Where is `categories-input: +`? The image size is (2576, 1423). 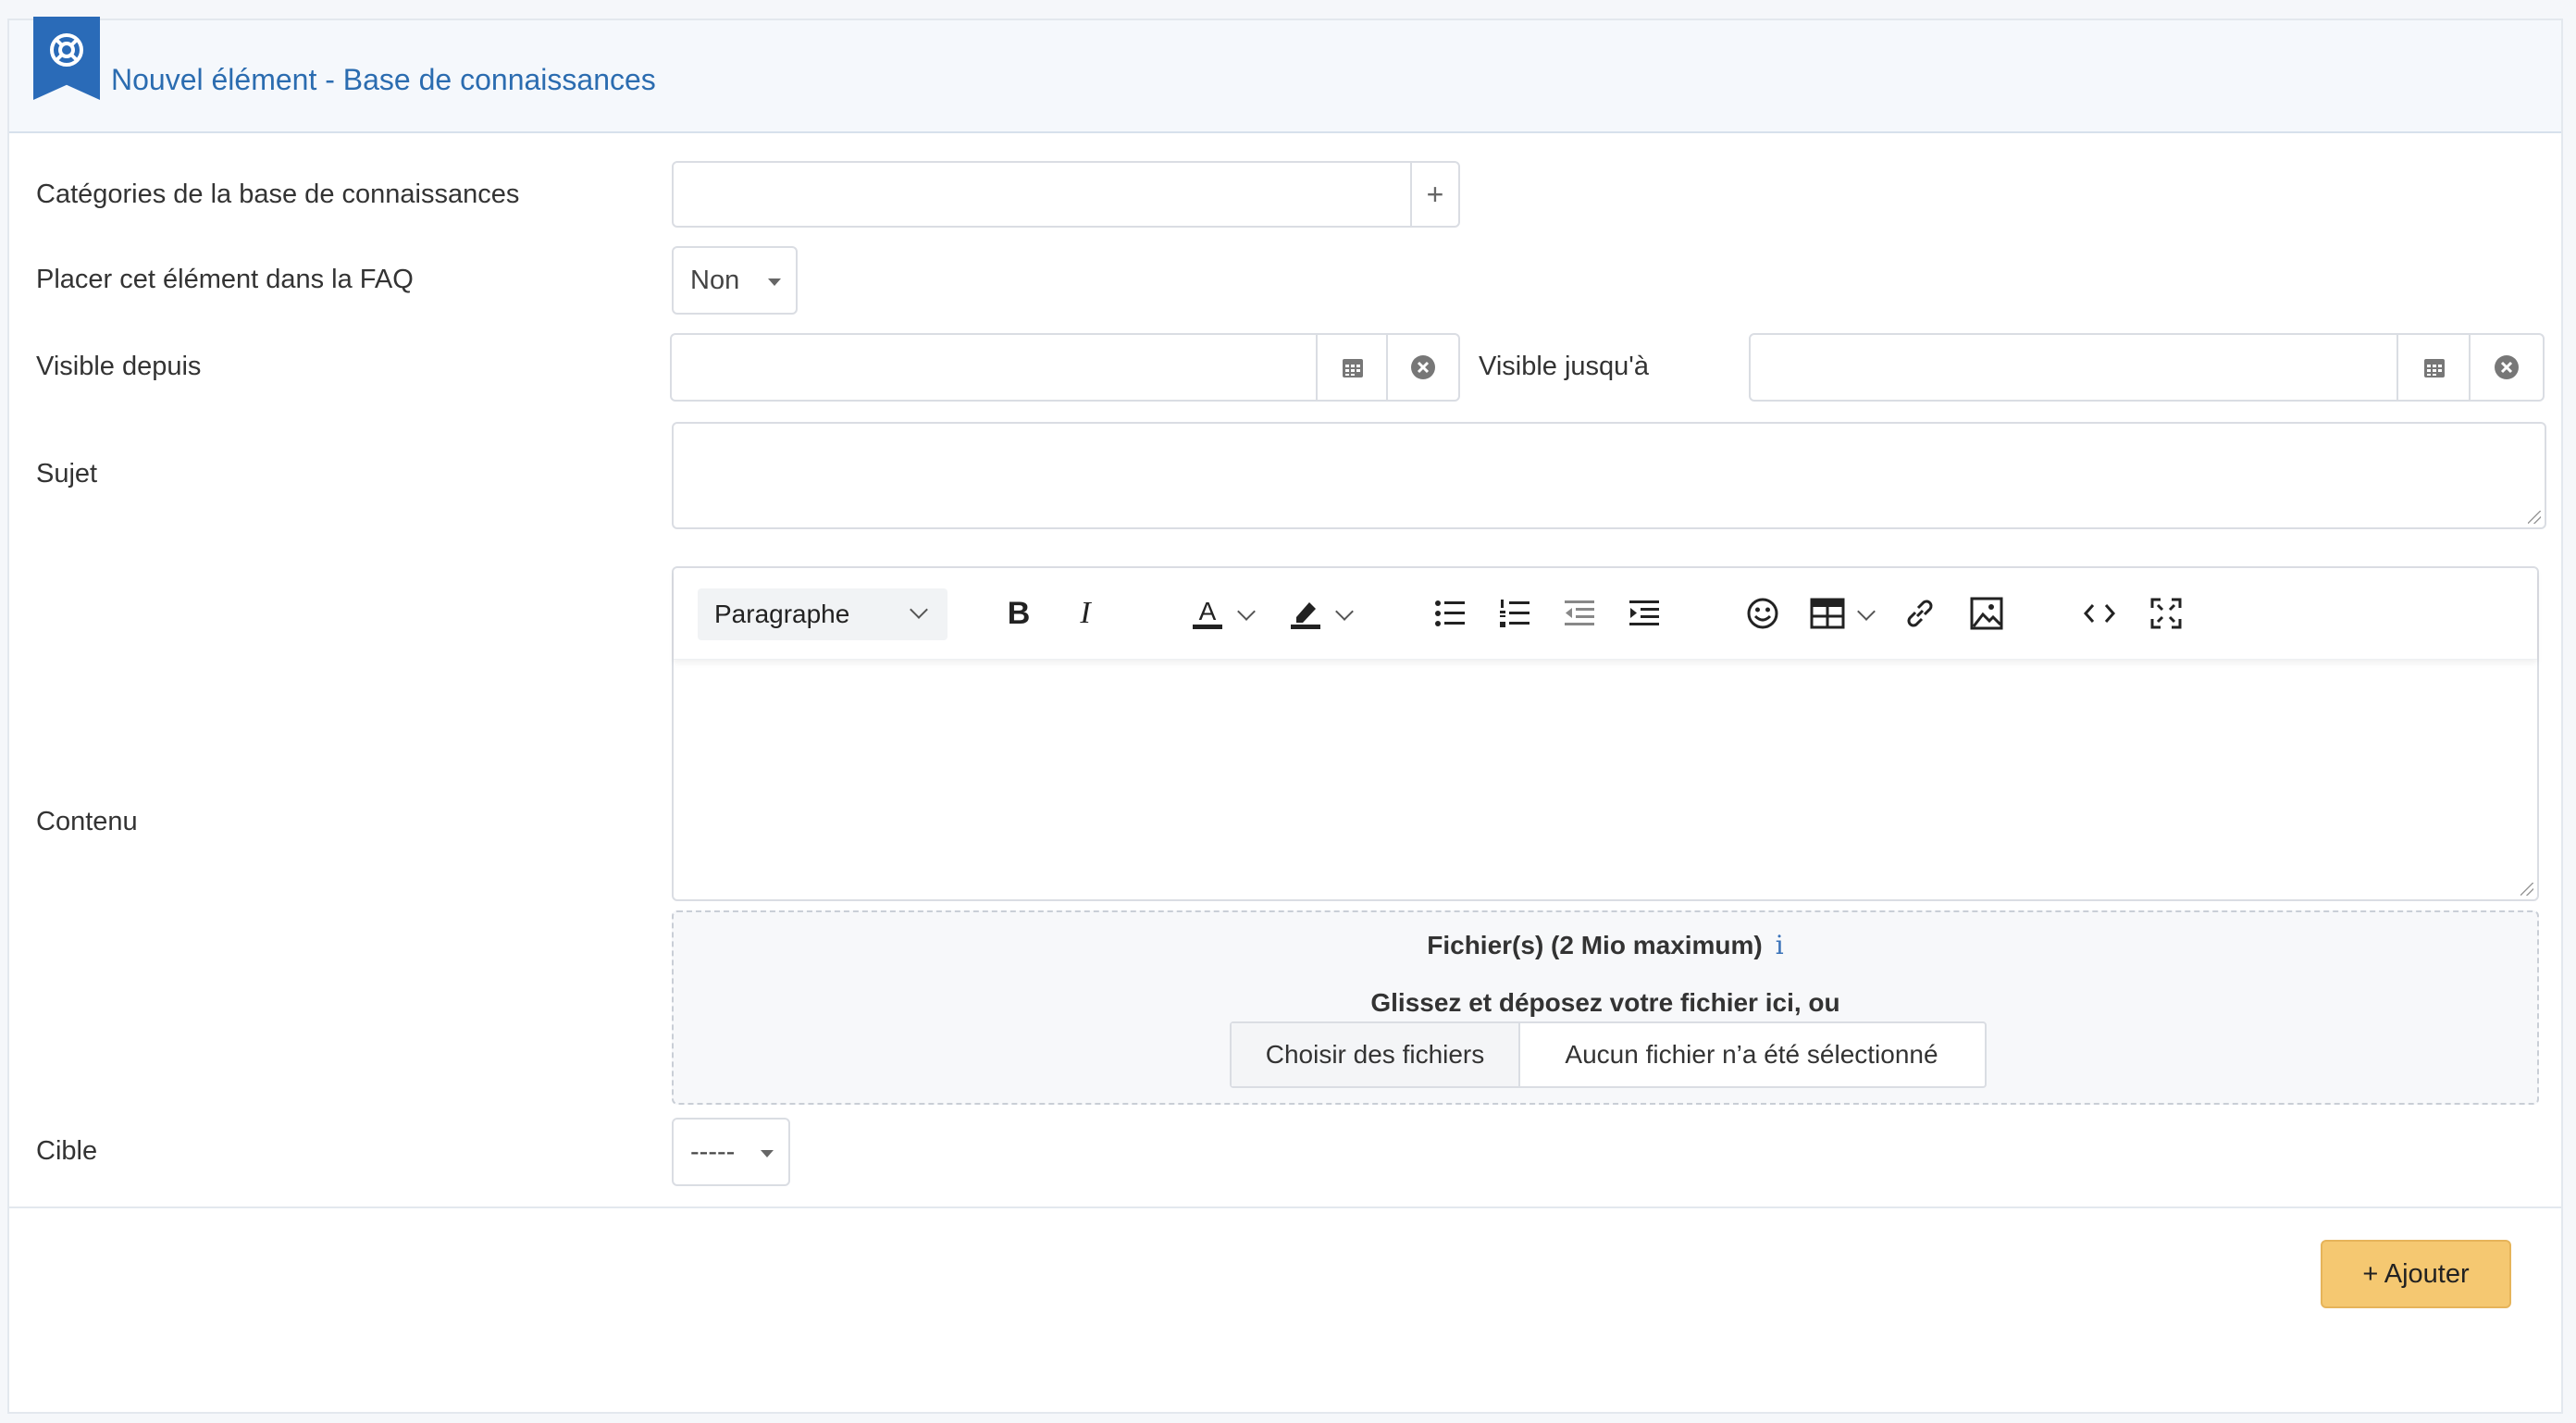 categories-input: + is located at coordinates (1066, 194).